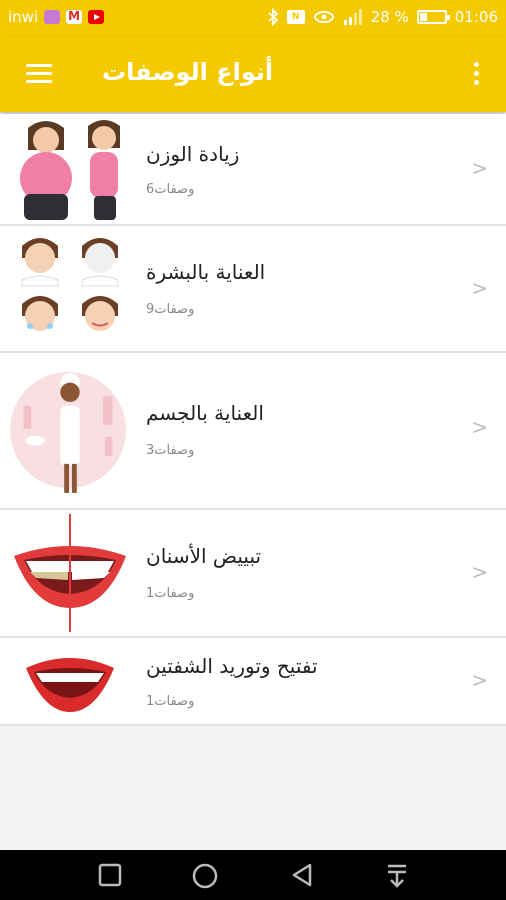  I want to click on recipe-count: 9وصفات, so click(170, 309).